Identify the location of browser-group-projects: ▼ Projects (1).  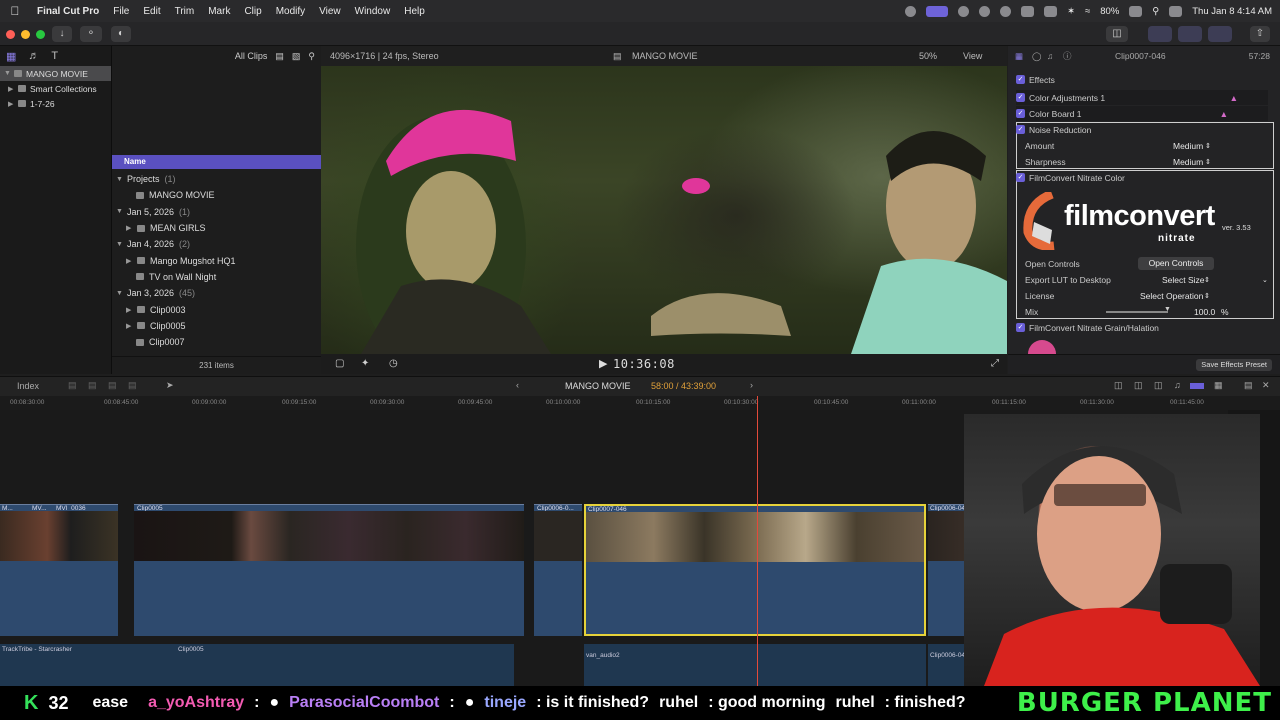
(216, 179).